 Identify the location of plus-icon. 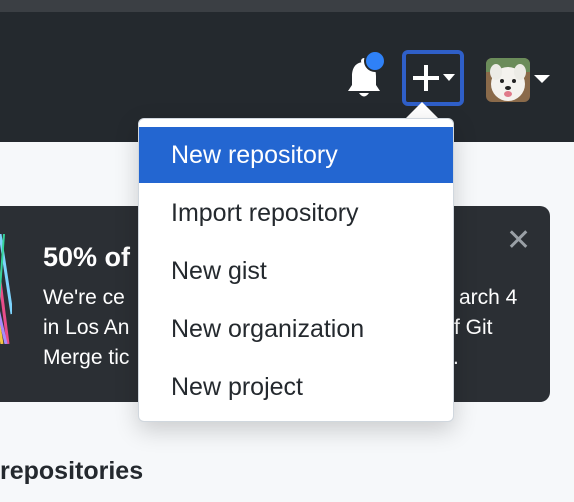
(434, 78).